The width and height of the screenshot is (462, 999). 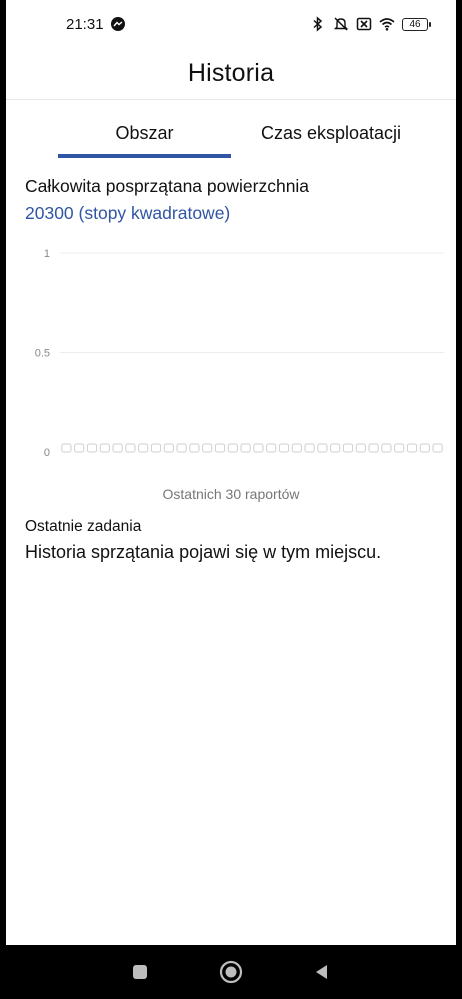 I want to click on home-circle-icon, so click(x=231, y=972).